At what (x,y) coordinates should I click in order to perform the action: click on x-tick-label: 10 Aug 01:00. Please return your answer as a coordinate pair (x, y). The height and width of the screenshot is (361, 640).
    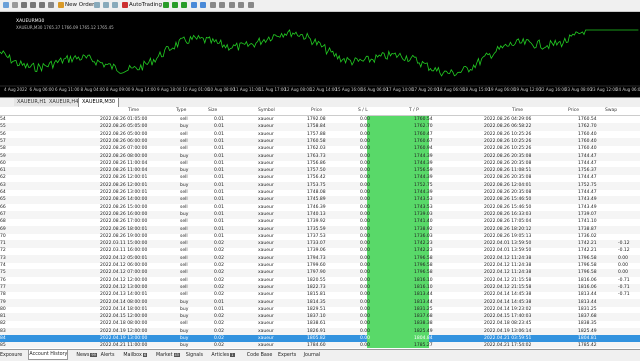
    Looking at the image, I should click on (196, 89).